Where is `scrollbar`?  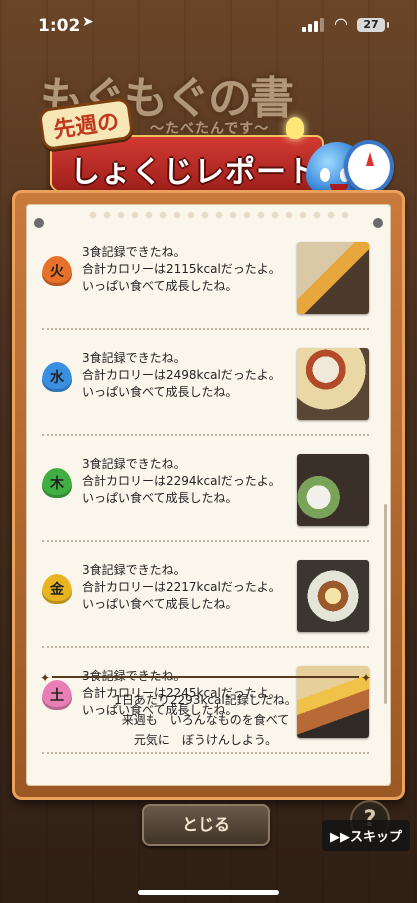 scrollbar is located at coordinates (385, 604).